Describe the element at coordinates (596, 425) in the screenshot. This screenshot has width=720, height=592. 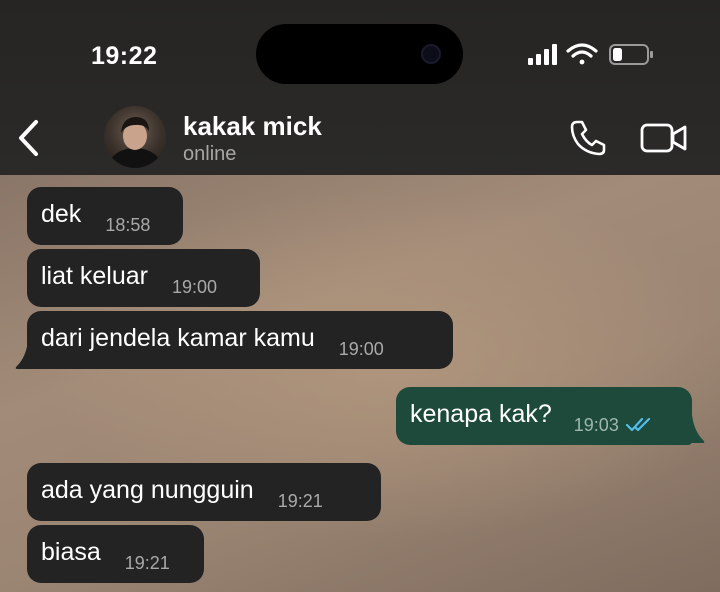
I see `message-time: 19:03` at that location.